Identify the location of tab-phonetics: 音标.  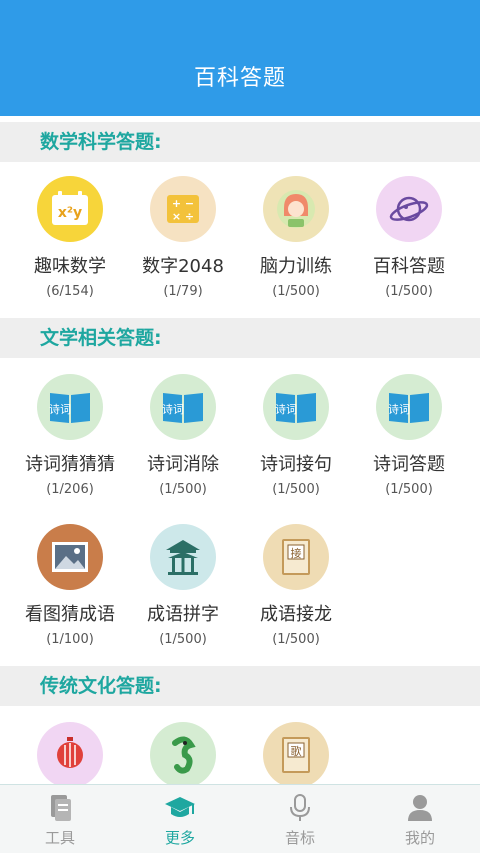
(300, 819).